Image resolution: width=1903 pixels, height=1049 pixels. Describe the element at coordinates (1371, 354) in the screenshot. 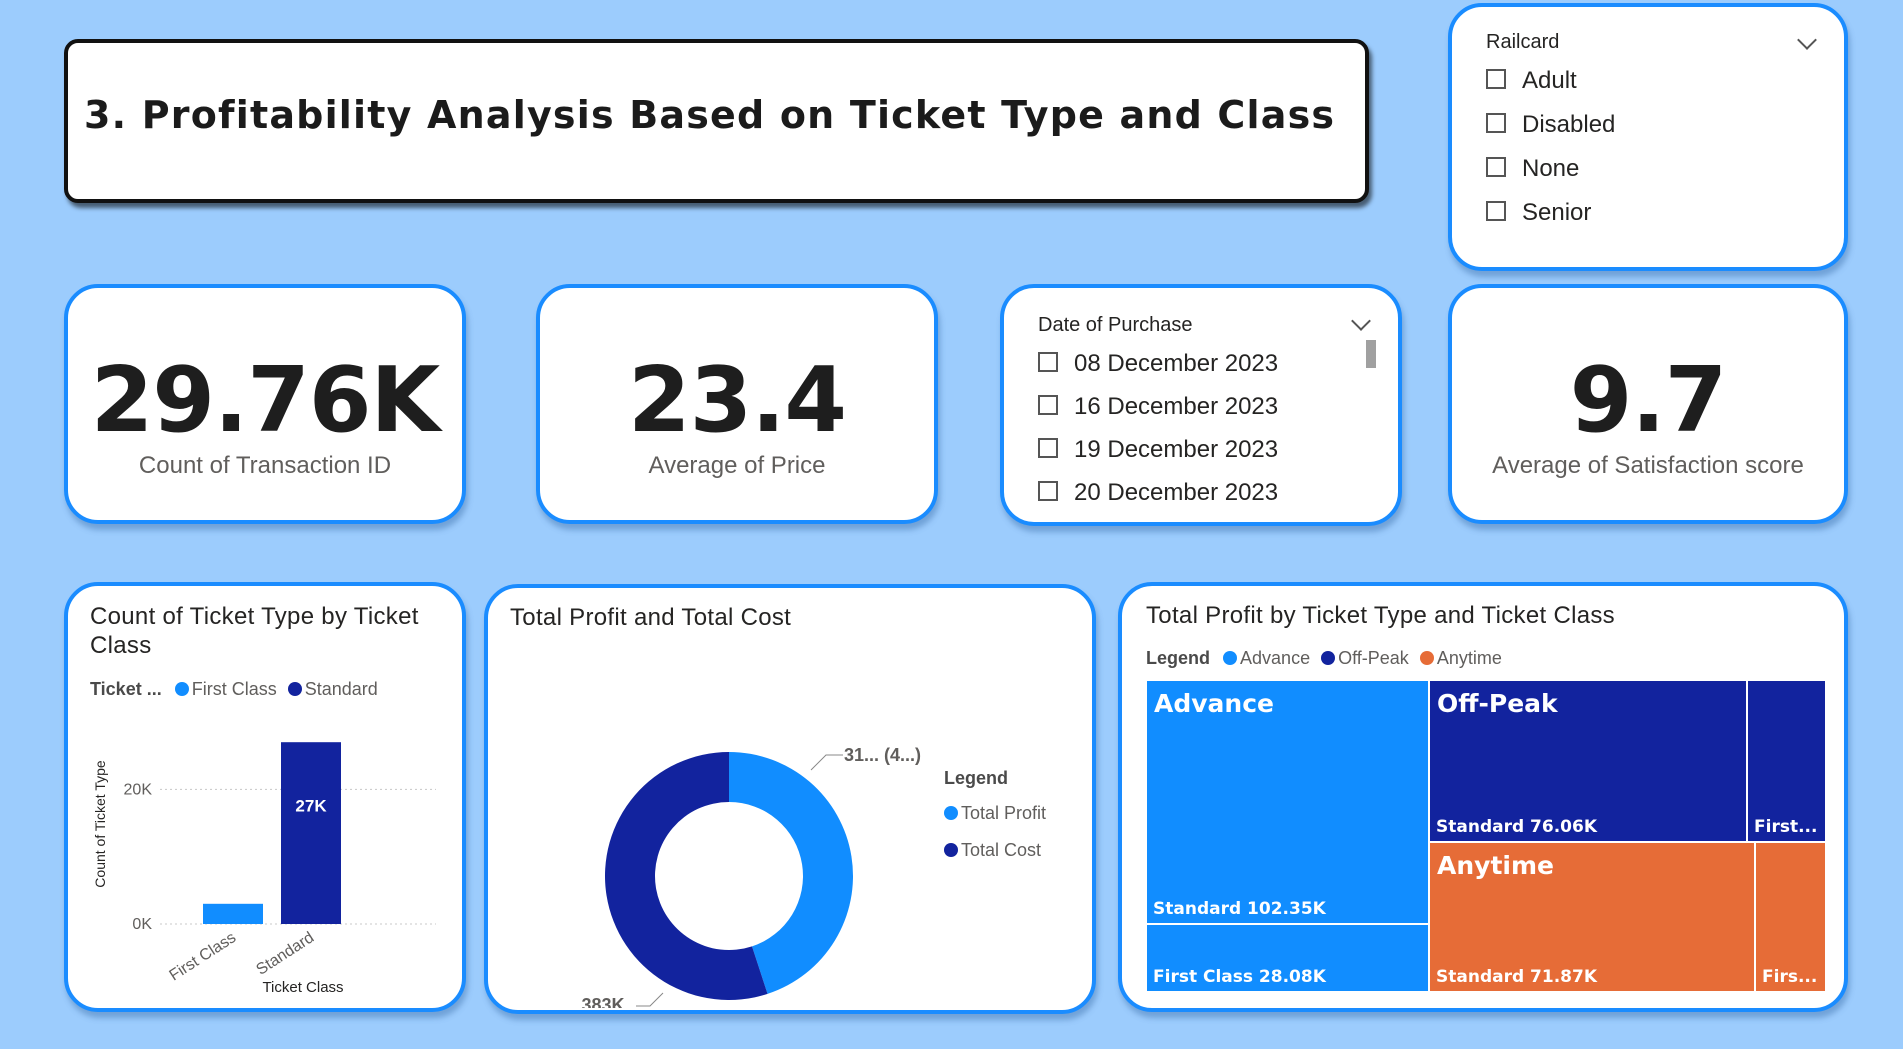

I see `scrollbar-thumb` at that location.